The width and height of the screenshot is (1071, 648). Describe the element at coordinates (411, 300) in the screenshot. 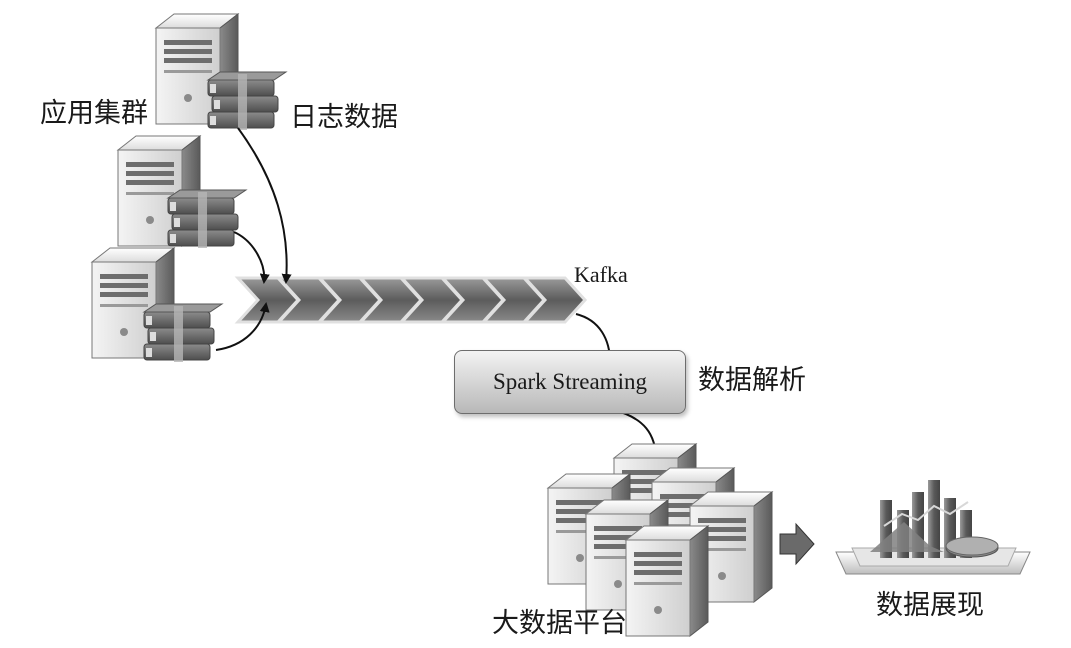

I see `kafka-queue` at that location.